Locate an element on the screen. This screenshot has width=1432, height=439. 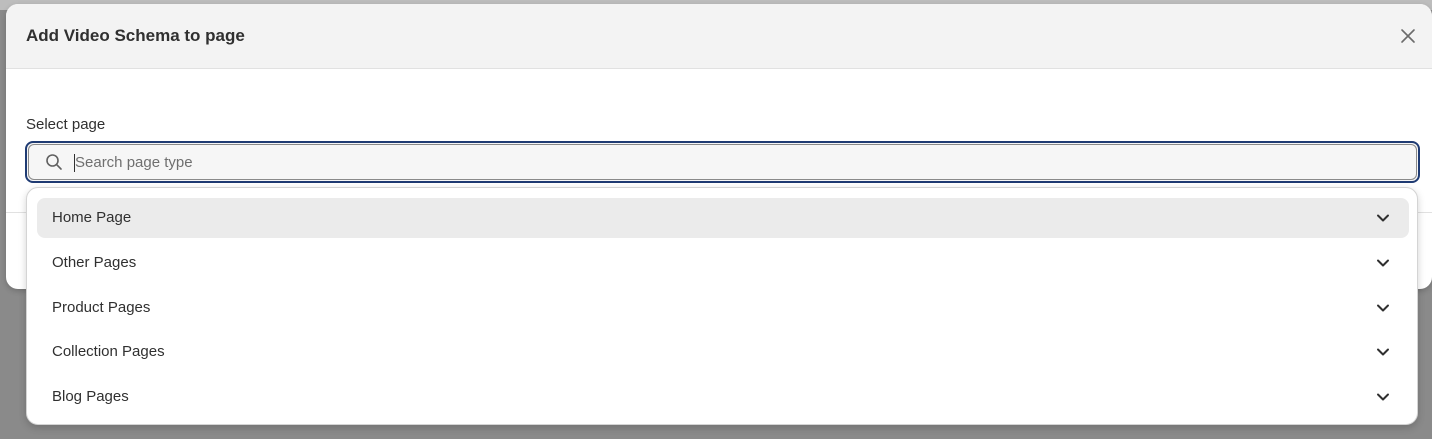
option-label: Product Pages is located at coordinates (101, 307).